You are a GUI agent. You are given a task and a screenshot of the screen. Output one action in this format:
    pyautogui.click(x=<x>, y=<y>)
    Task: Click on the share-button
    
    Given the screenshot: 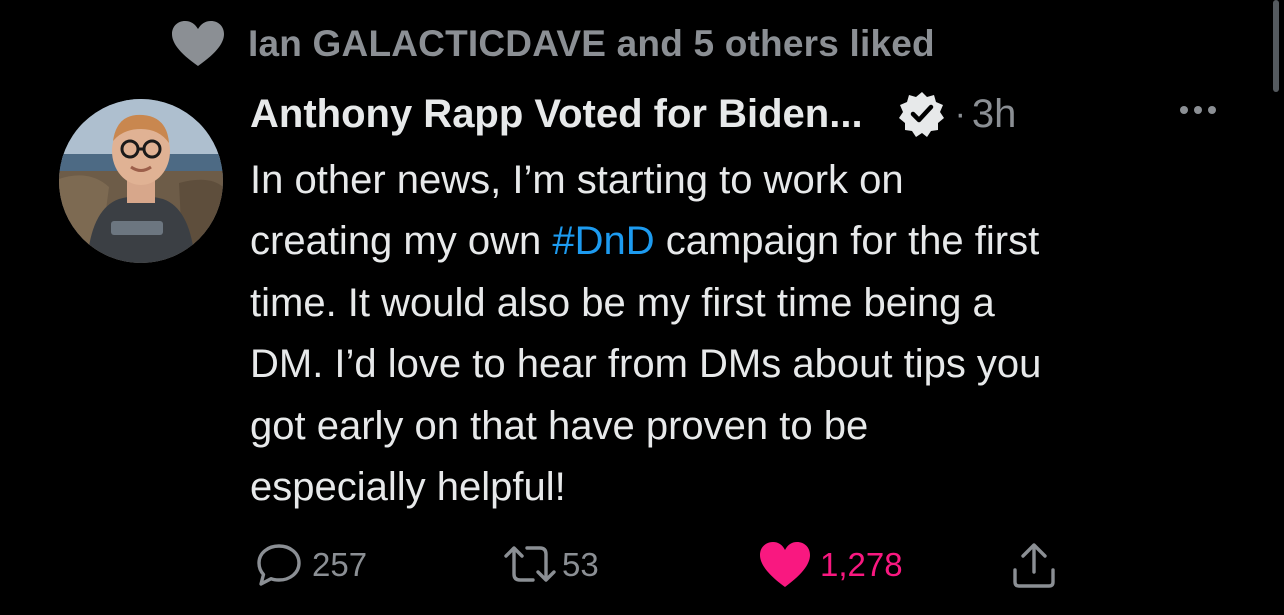 What is the action you would take?
    pyautogui.click(x=1034, y=565)
    